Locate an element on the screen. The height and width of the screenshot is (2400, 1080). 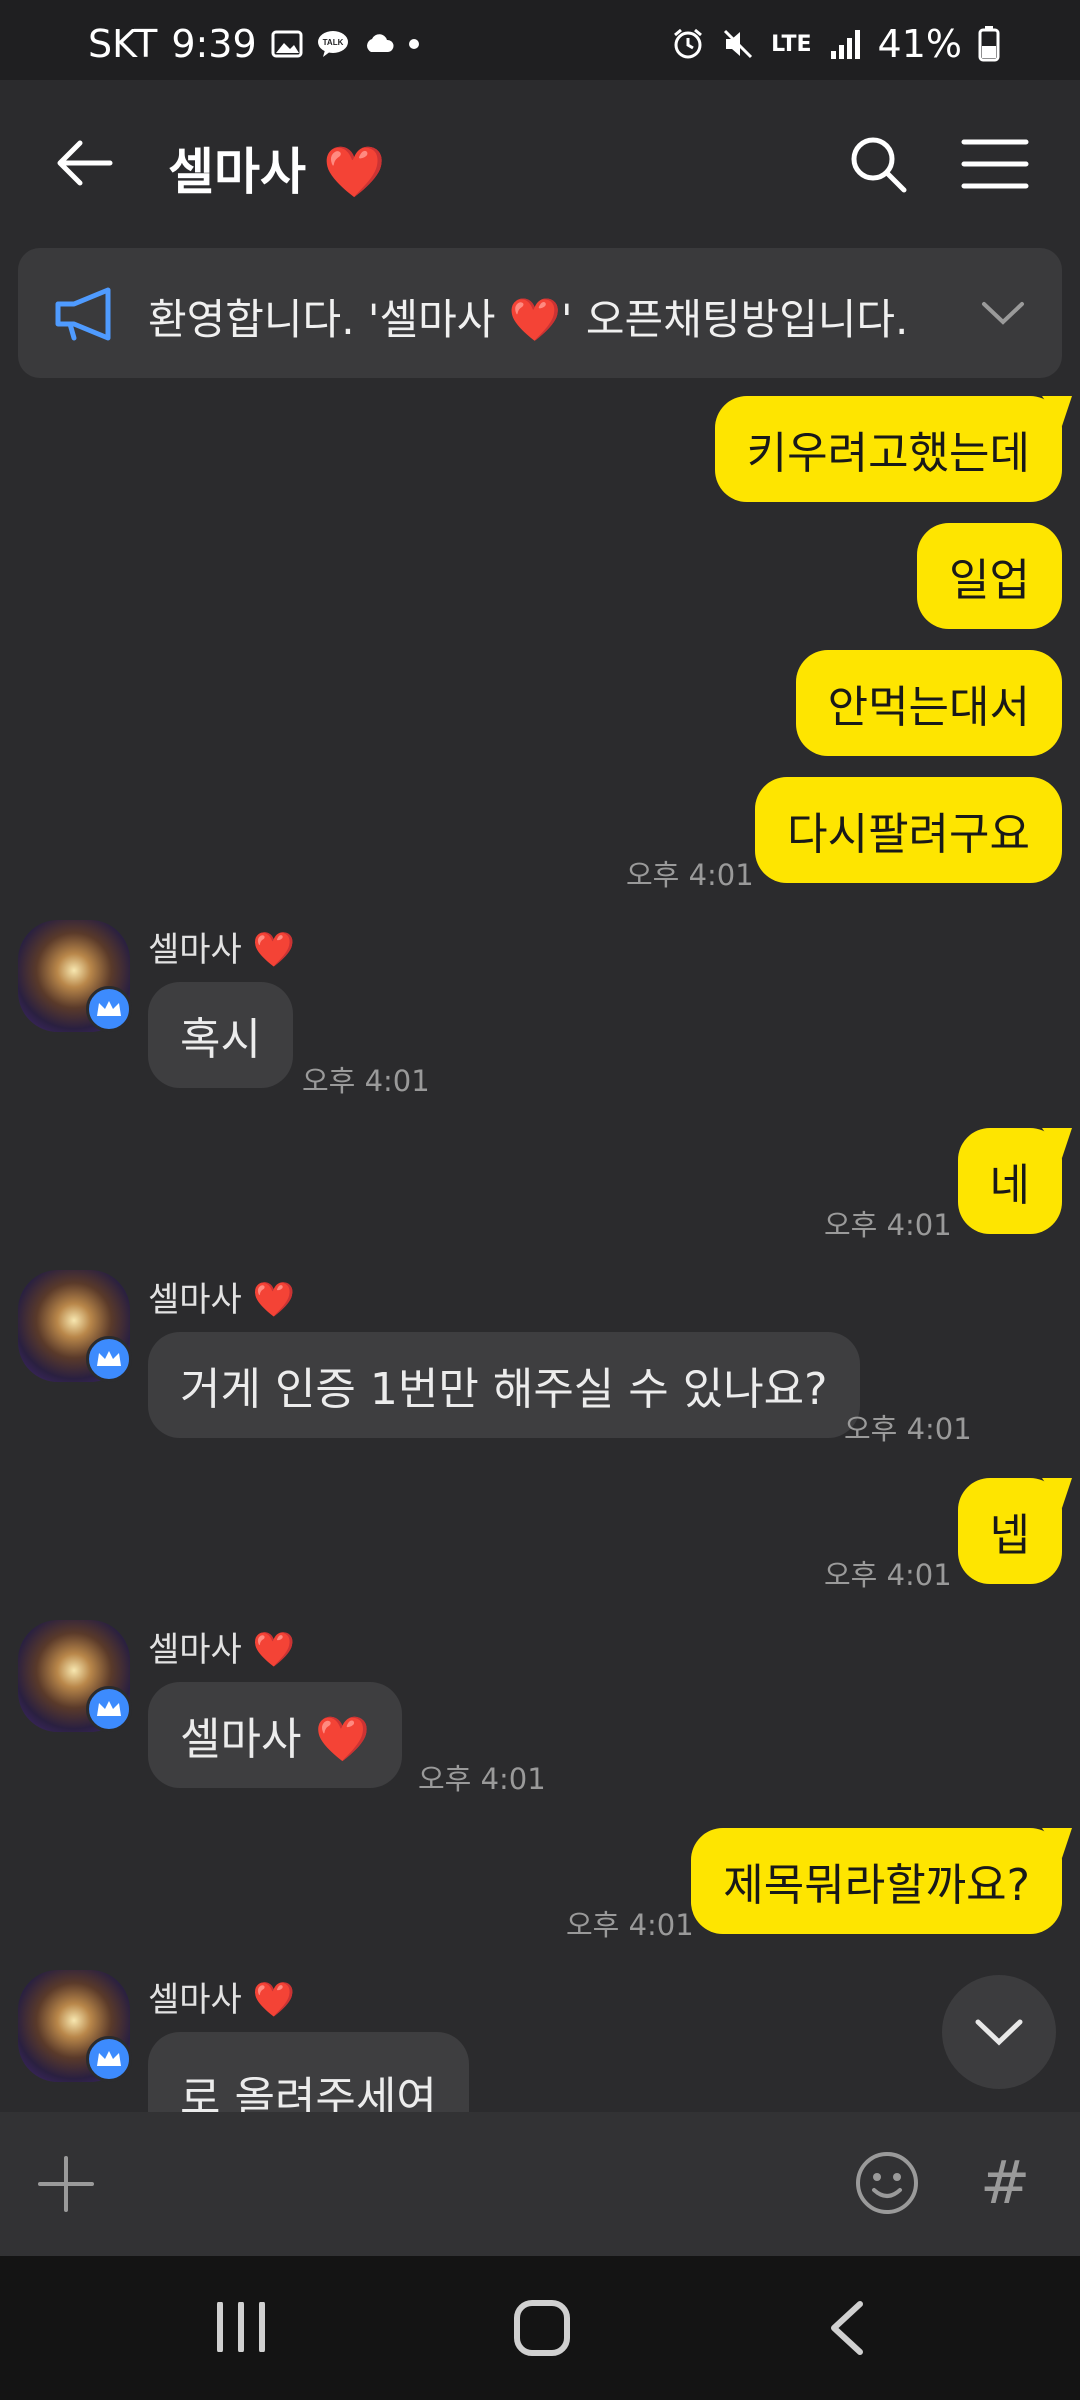
back-arrow-icon is located at coordinates (85, 163).